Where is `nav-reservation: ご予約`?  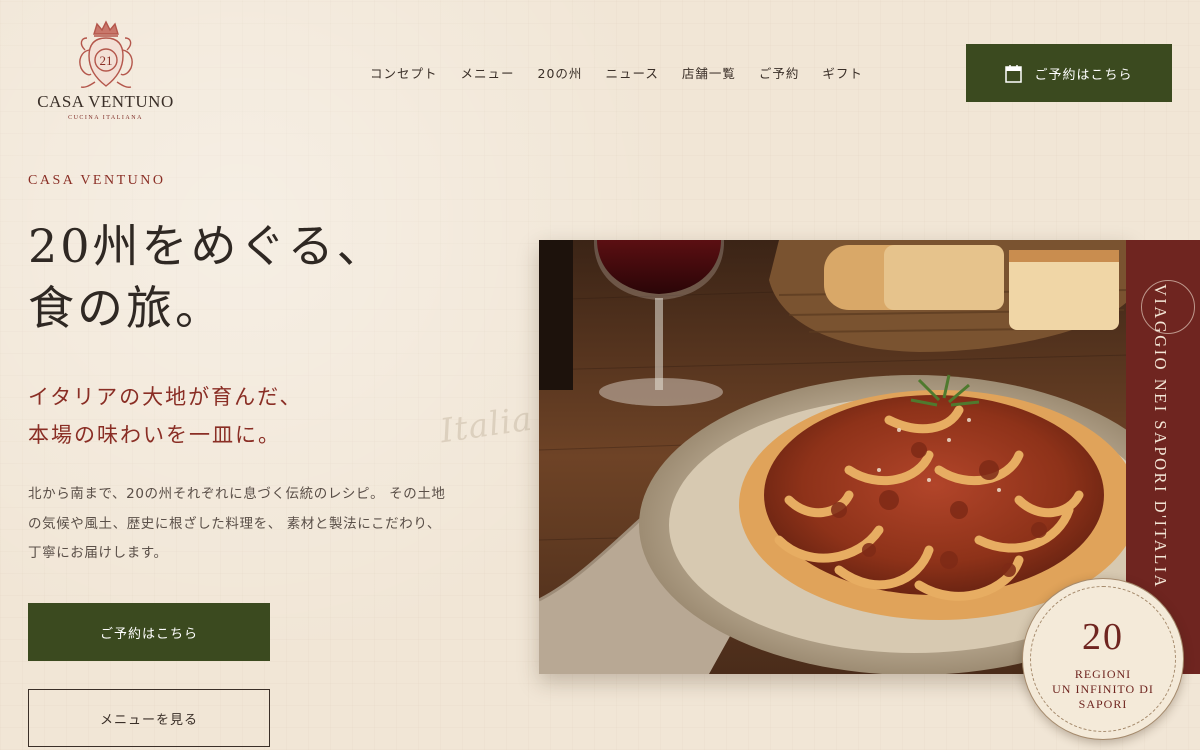 nav-reservation: ご予約 is located at coordinates (779, 72).